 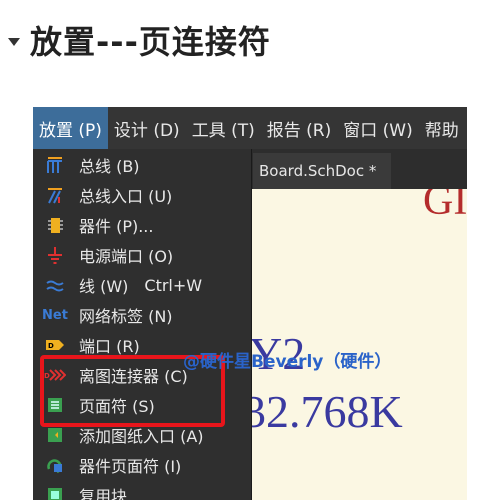 I want to click on menu-window: 窗口 (W), so click(x=377, y=128).